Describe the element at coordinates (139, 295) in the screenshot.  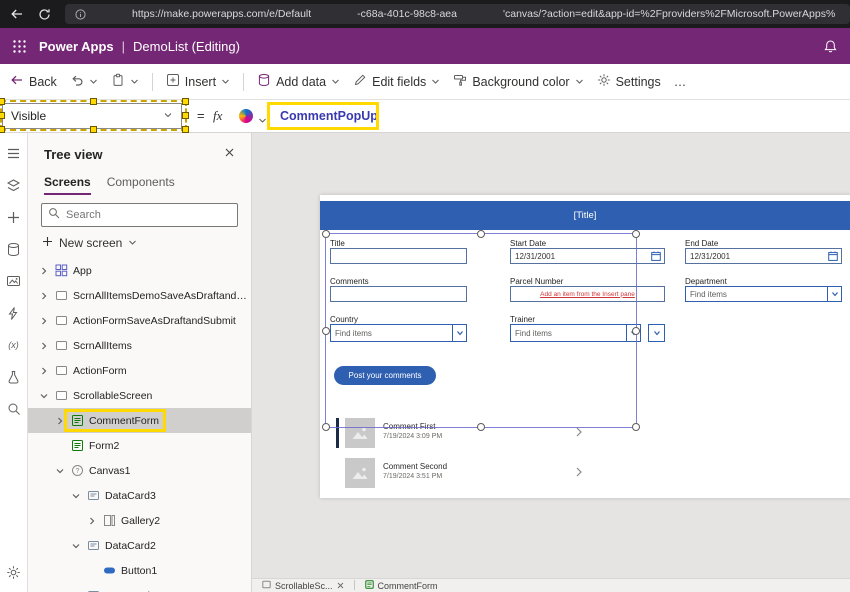
I see `tree-item-scrnallitemsdemosaveasdraftandsubmit: ScrnAllItemsDemoSaveAsDraftandSubmit` at that location.